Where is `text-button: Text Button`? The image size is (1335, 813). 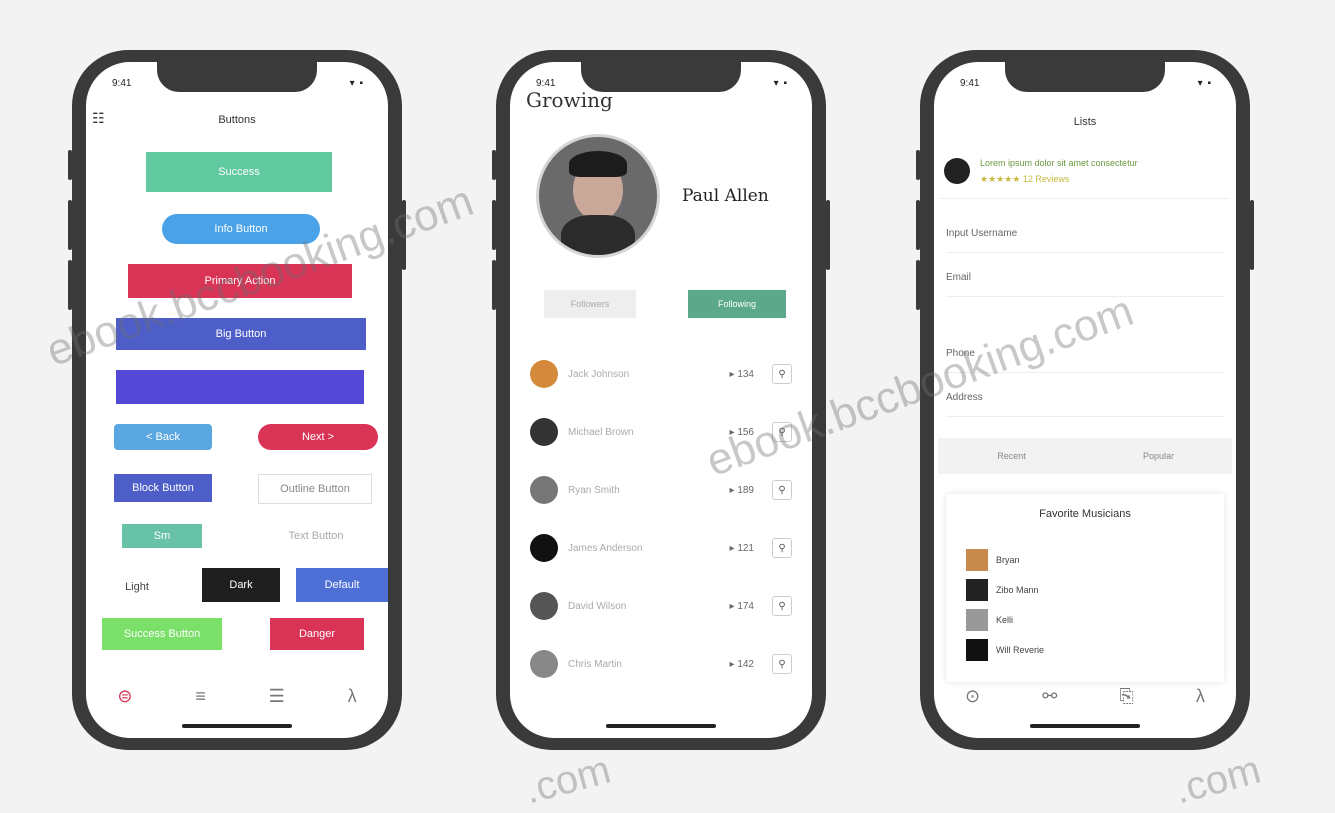 text-button: Text Button is located at coordinates (316, 536).